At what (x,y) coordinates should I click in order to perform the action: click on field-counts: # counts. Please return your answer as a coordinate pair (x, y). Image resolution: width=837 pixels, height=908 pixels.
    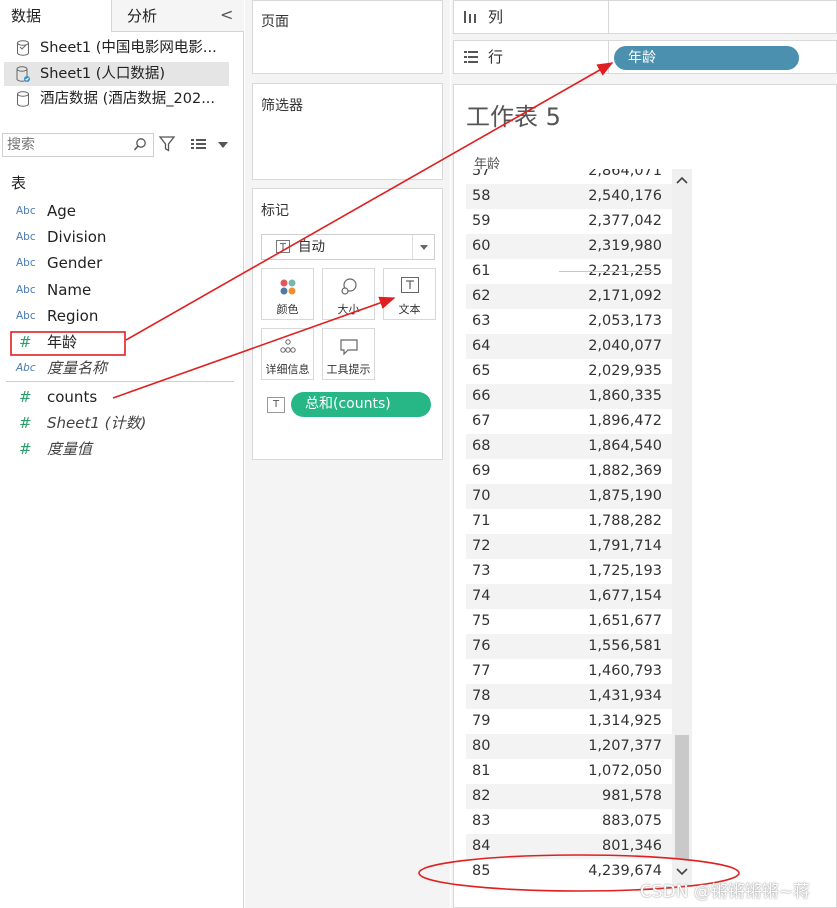
    Looking at the image, I should click on (120, 397).